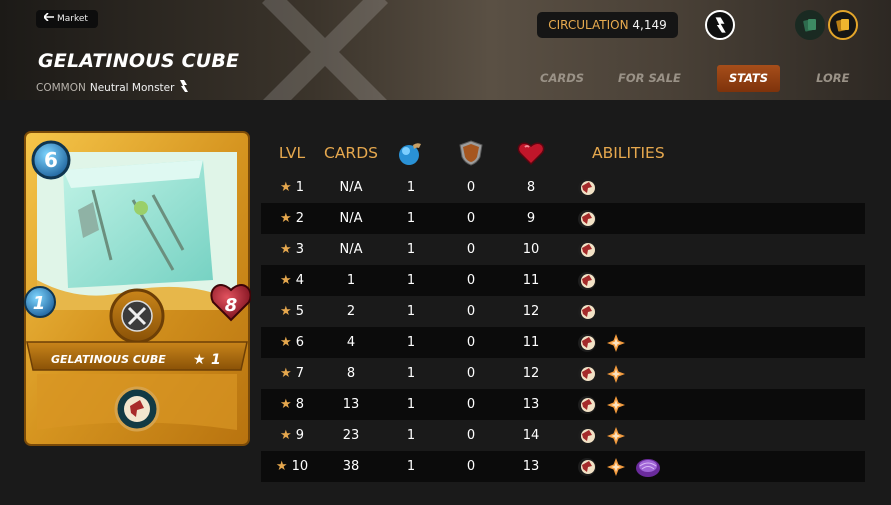 This screenshot has width=891, height=505. Describe the element at coordinates (325, 50) in the screenshot. I see `splinterlands-watermark-icon` at that location.